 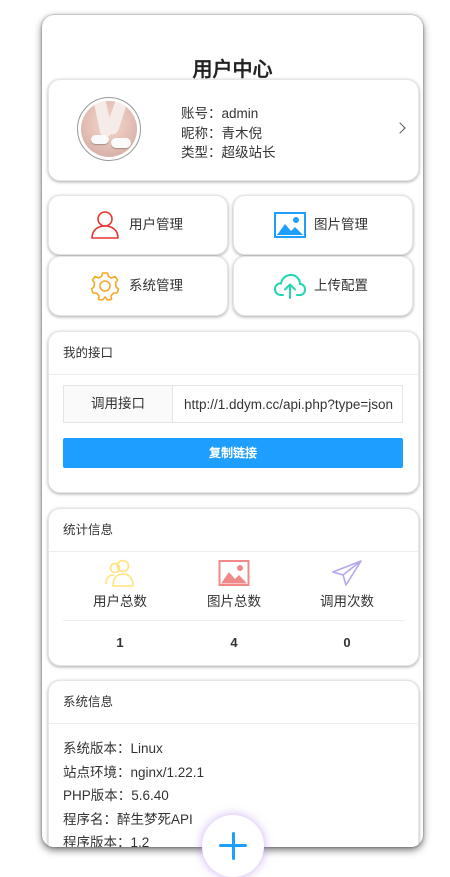 I want to click on system-info-line: 程序名：醉生梦死API, so click(x=128, y=819).